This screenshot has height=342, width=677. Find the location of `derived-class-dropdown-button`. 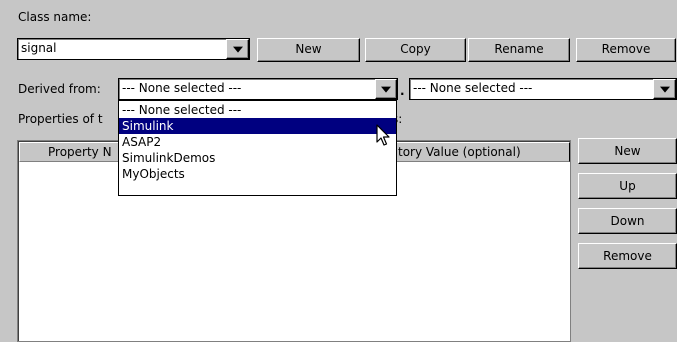

derived-class-dropdown-button is located at coordinates (664, 89).